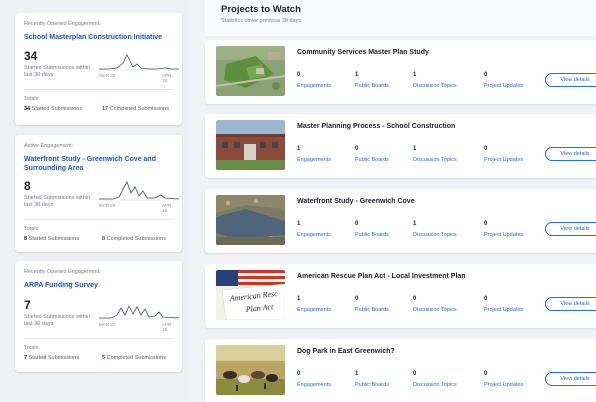 The image size is (596, 402). What do you see at coordinates (26, 239) in the screenshot?
I see `total-started: 8` at bounding box center [26, 239].